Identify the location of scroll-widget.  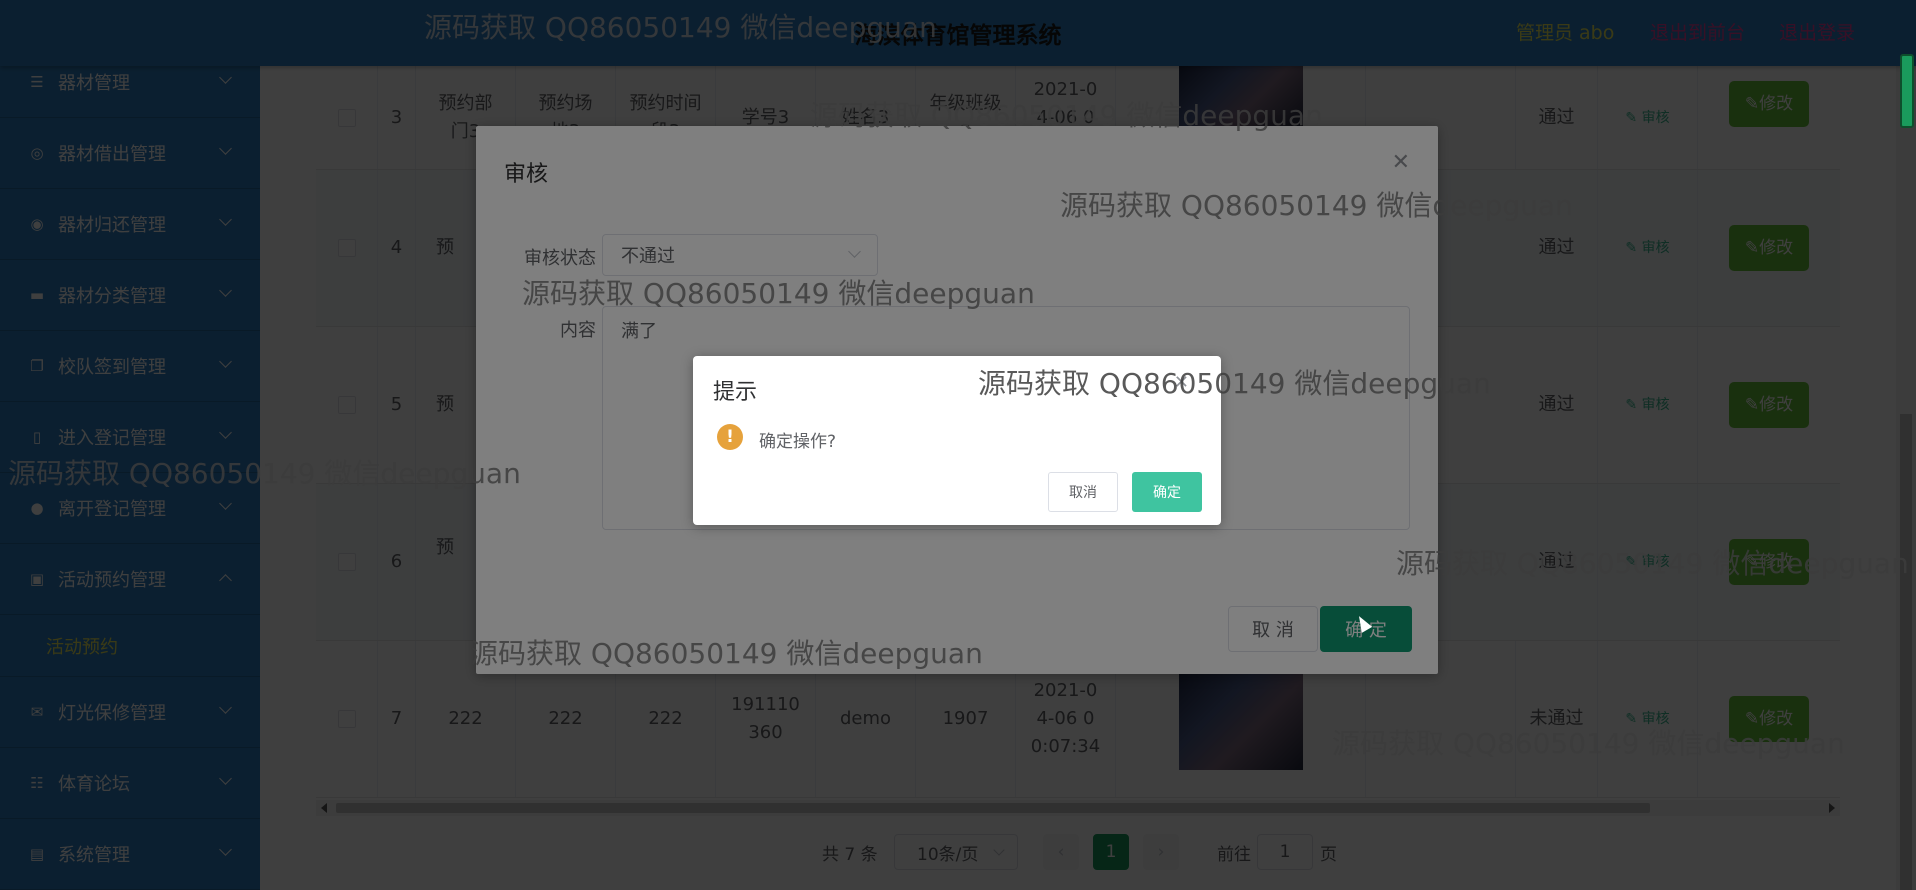
(1907, 91).